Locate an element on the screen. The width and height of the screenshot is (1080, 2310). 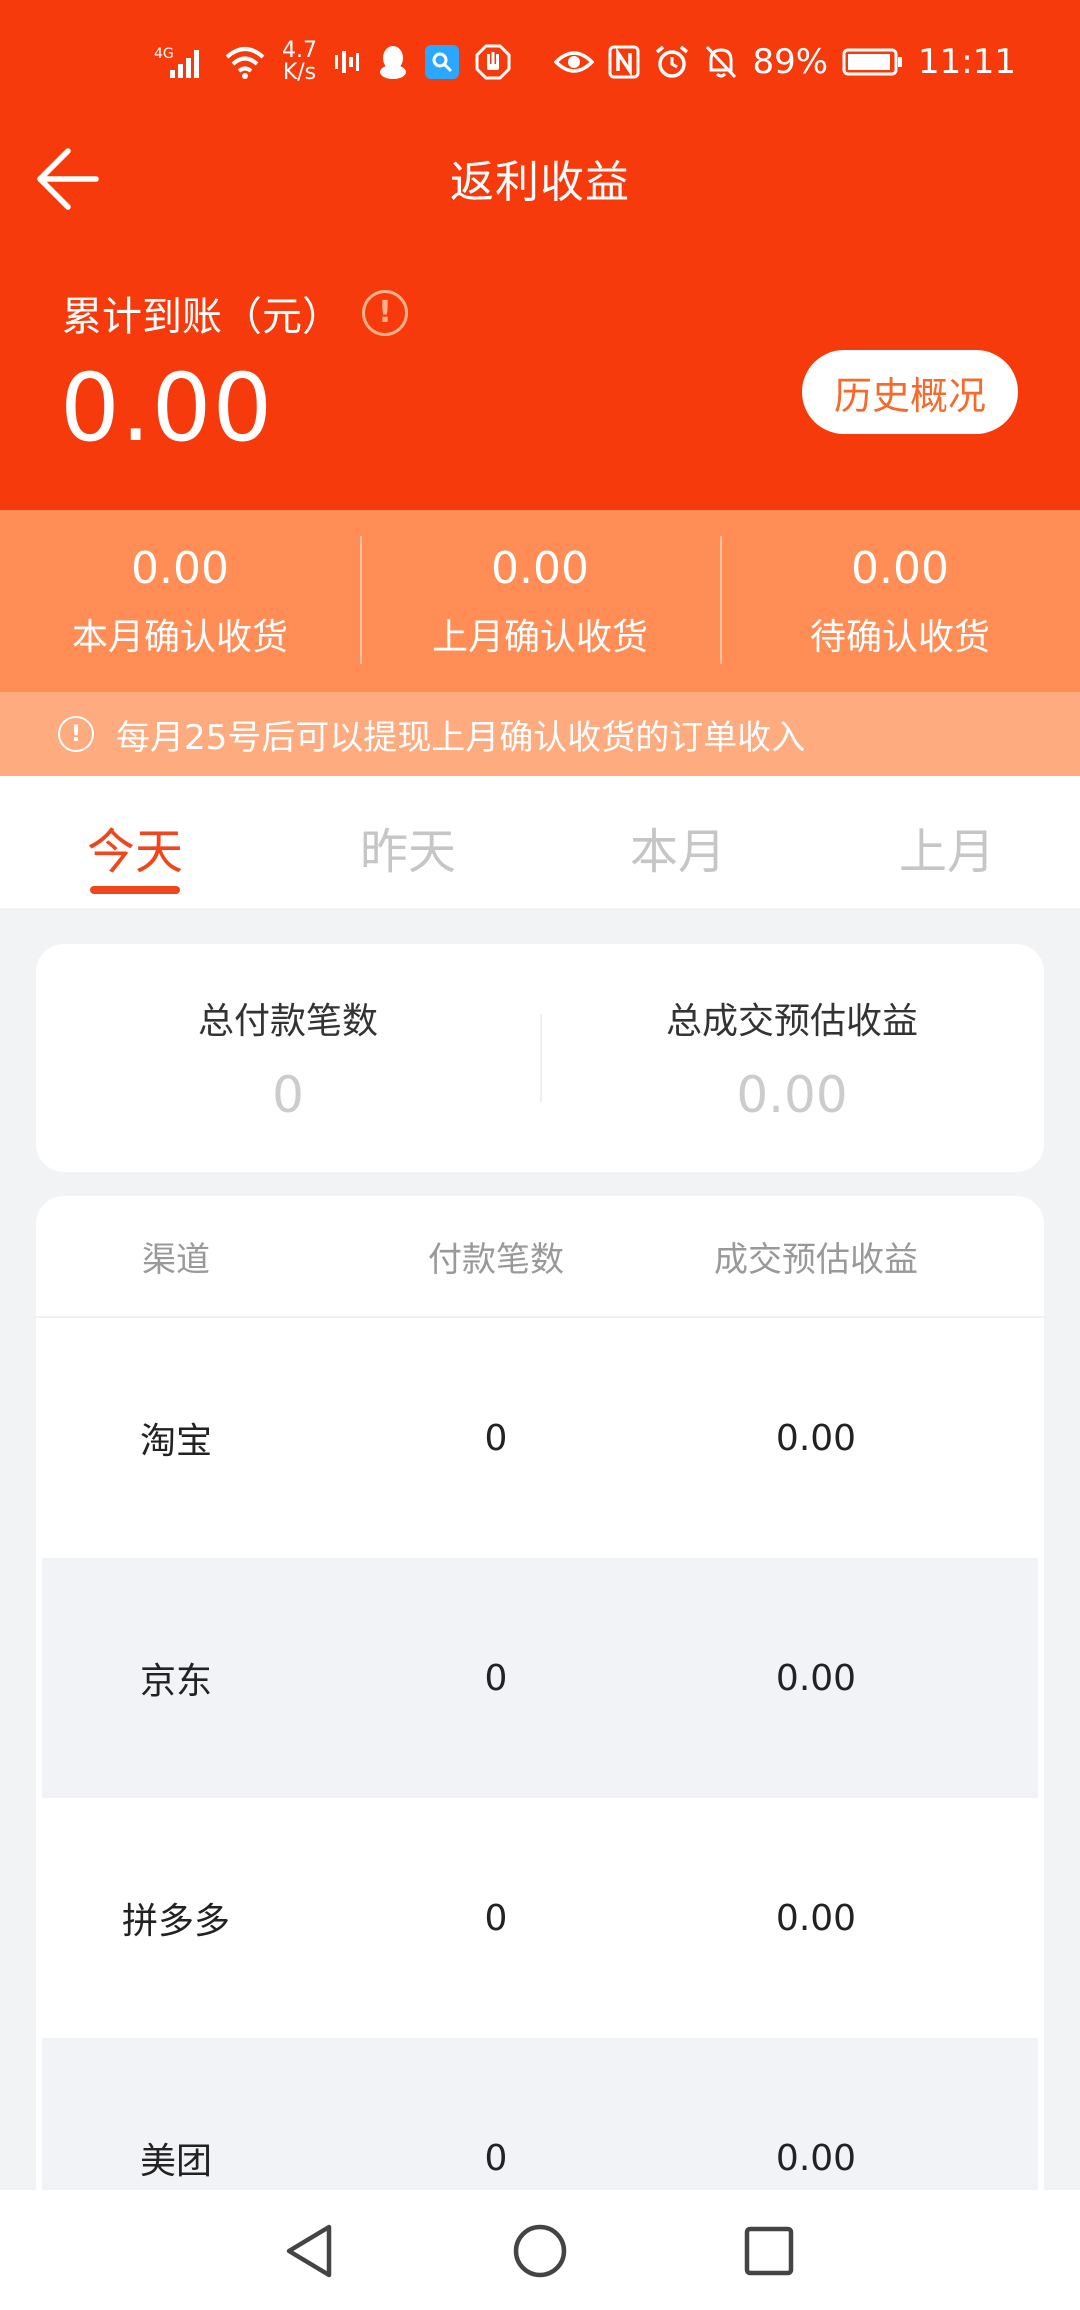
nav-back-button is located at coordinates (309, 2251).